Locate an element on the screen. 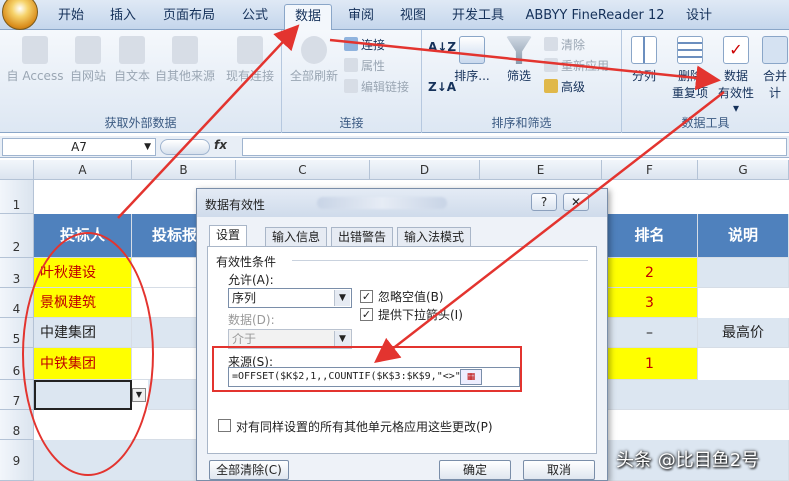  arrow-to-validation is located at coordinates (525, 64).